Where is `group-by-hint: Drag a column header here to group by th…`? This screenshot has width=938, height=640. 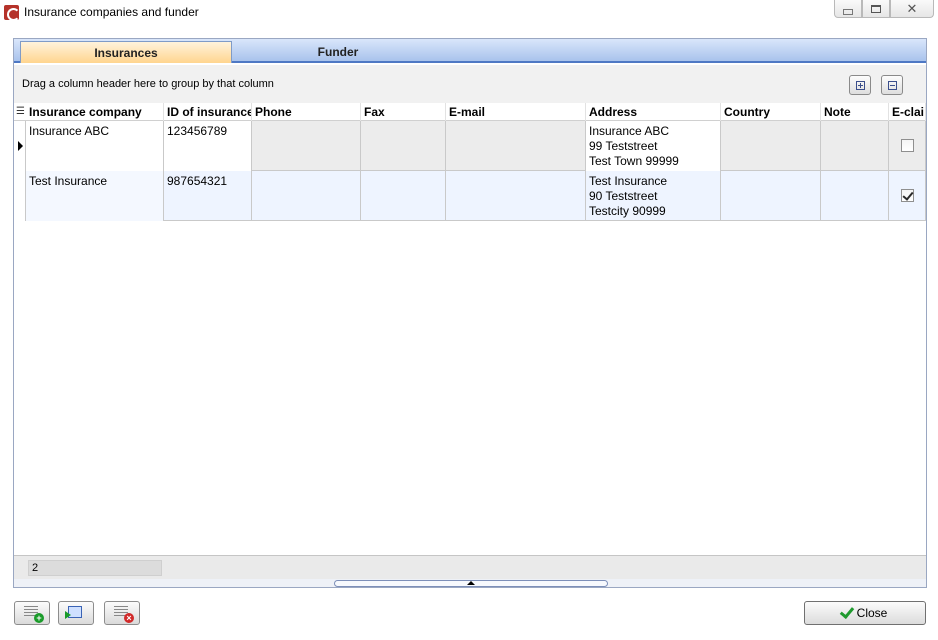 group-by-hint: Drag a column header here to group by th… is located at coordinates (148, 84).